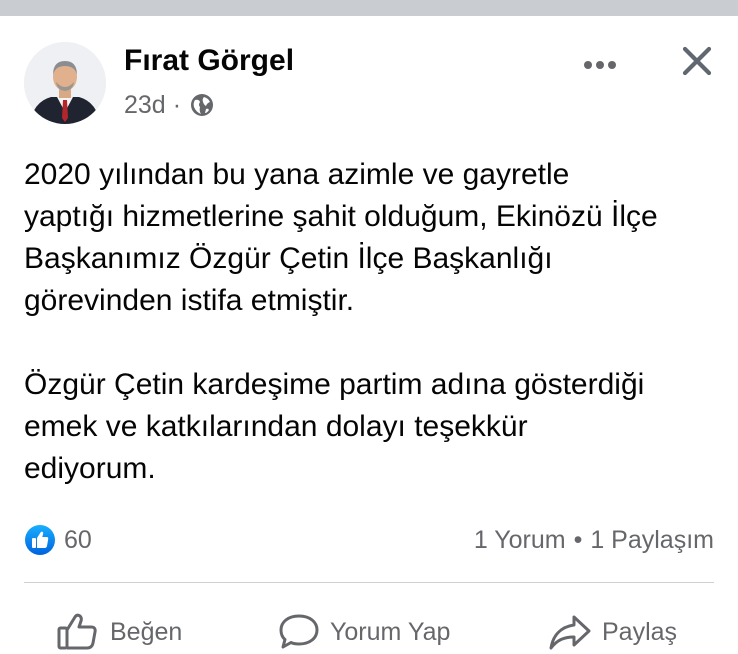 Image resolution: width=738 pixels, height=654 pixels. What do you see at coordinates (65, 83) in the screenshot?
I see `avatar` at bounding box center [65, 83].